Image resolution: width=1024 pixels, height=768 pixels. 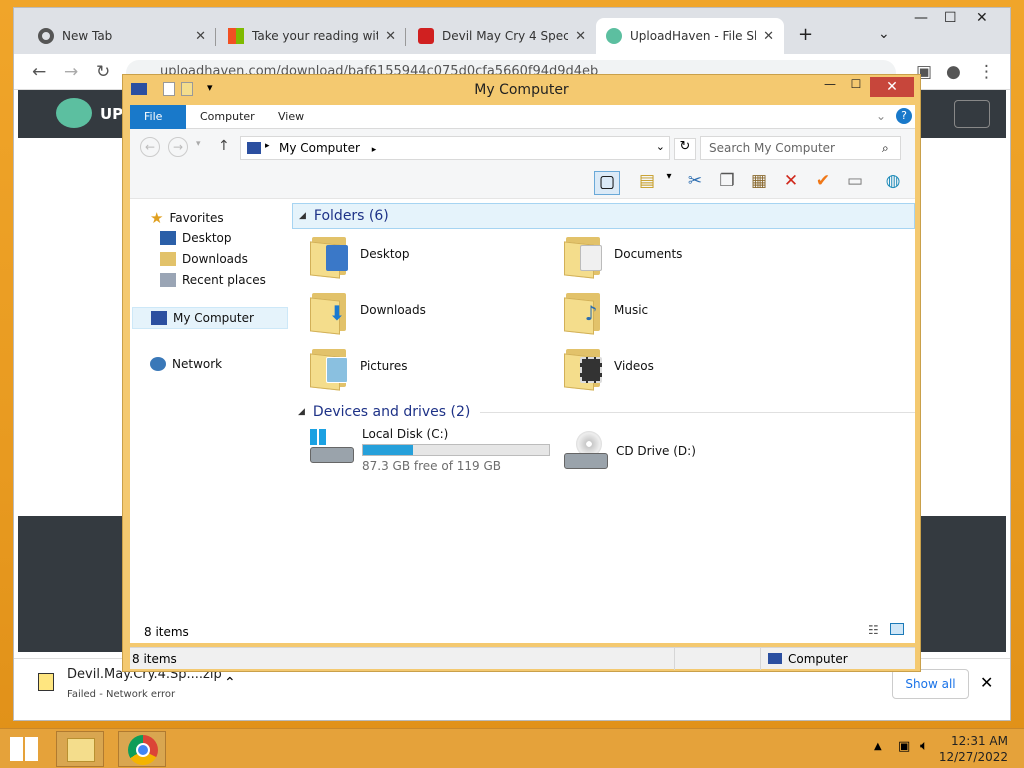 I want to click on folder-label: Downloads, so click(x=393, y=310).